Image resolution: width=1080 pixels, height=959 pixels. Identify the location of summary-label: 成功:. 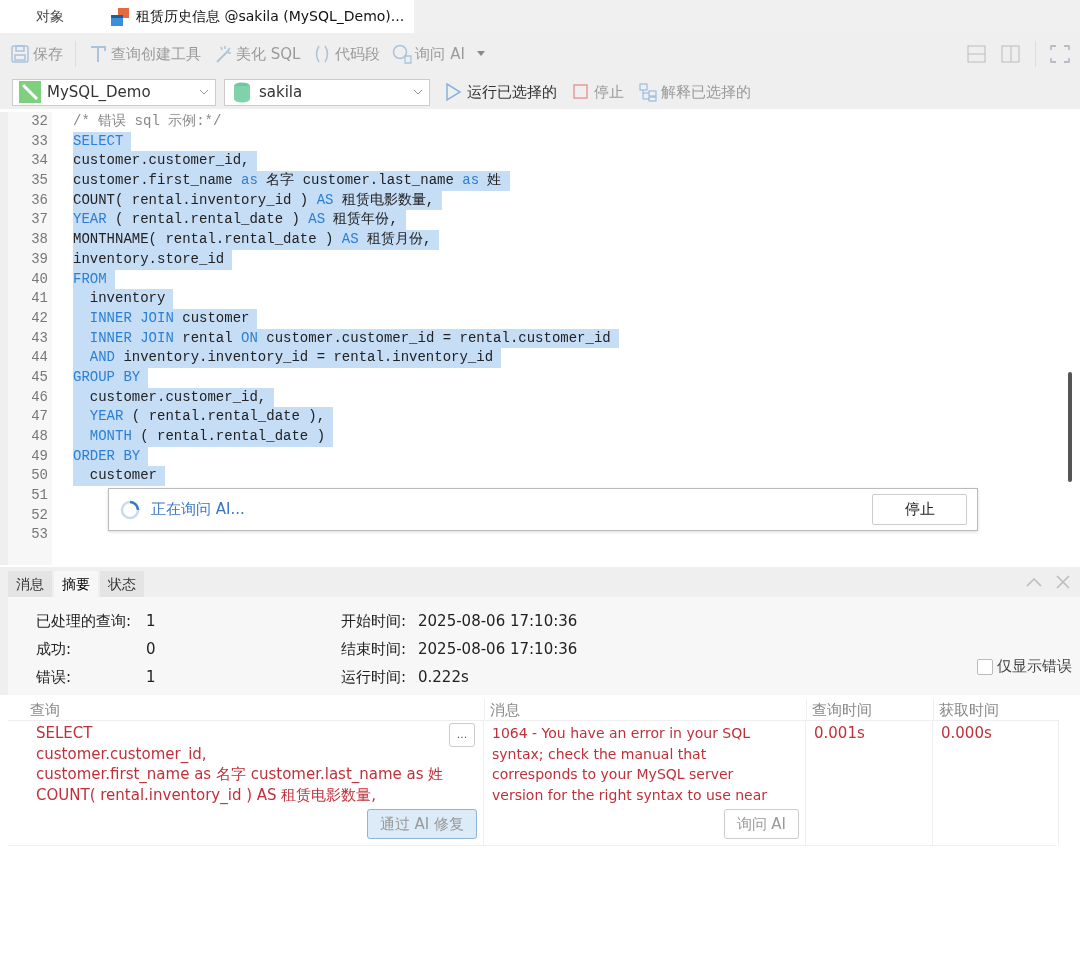
(54, 649).